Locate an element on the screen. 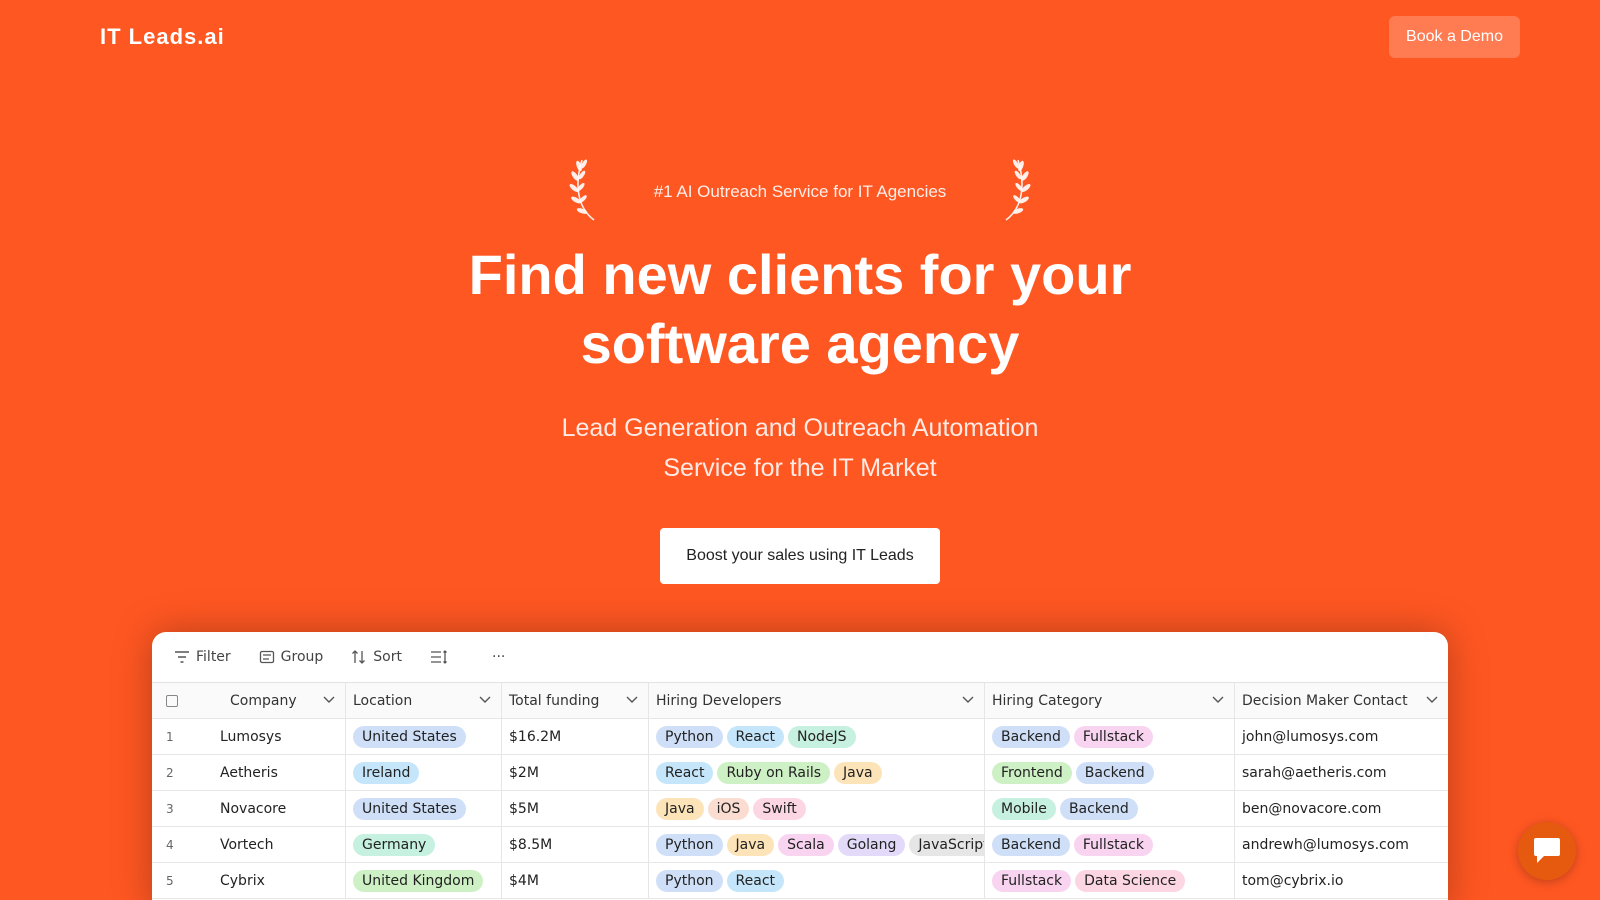 The image size is (1600, 900). hiring-category-cell: Frontend Backend is located at coordinates (1110, 772).